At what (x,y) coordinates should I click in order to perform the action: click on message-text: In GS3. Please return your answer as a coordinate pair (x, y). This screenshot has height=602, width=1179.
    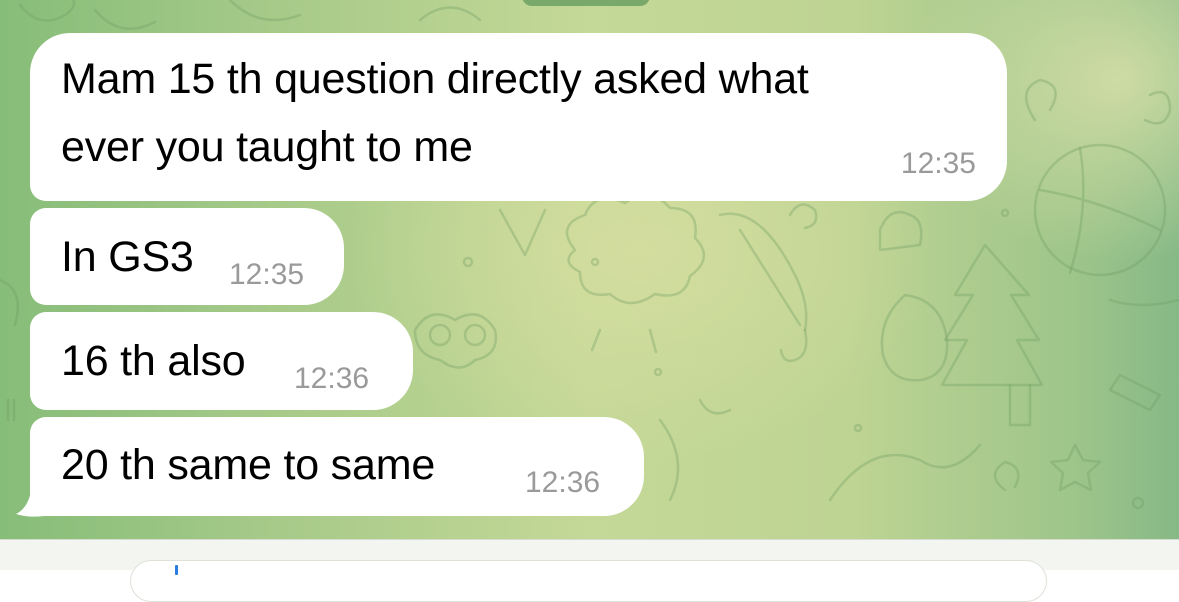
    Looking at the image, I should click on (127, 257).